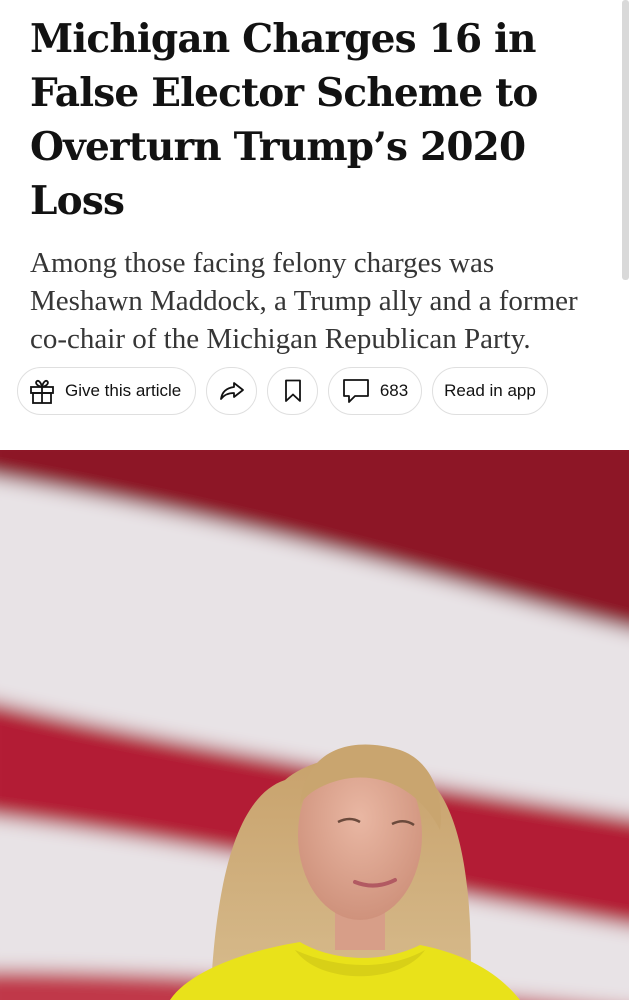  What do you see at coordinates (625, 140) in the screenshot?
I see `scrollbar` at bounding box center [625, 140].